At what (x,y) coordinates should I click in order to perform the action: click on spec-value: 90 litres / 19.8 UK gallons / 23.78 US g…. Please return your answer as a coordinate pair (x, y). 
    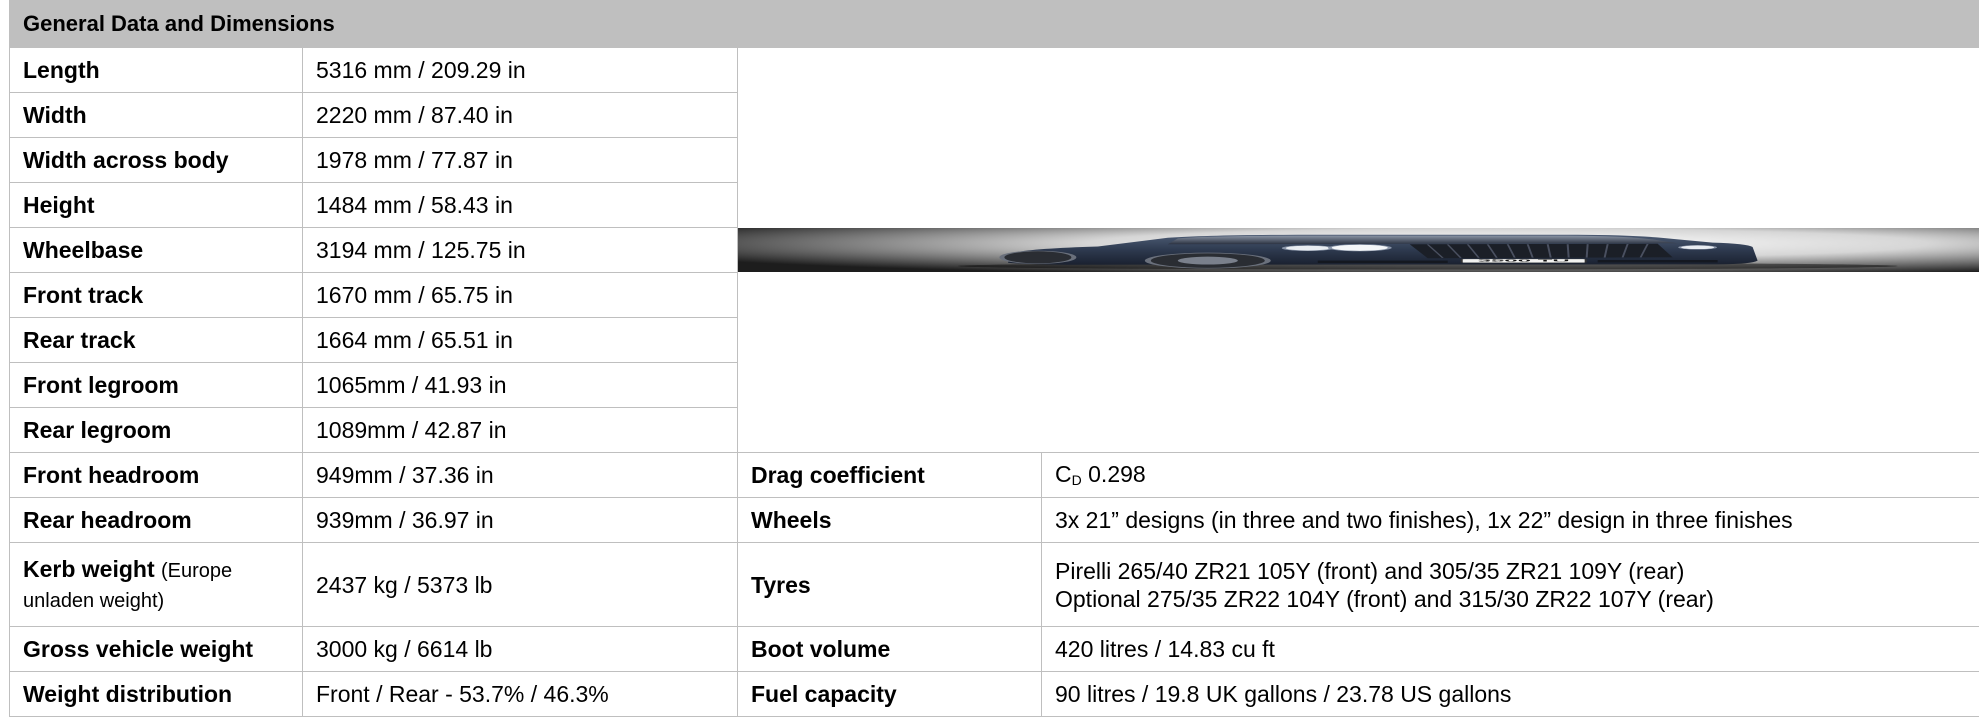
    Looking at the image, I should click on (1509, 694).